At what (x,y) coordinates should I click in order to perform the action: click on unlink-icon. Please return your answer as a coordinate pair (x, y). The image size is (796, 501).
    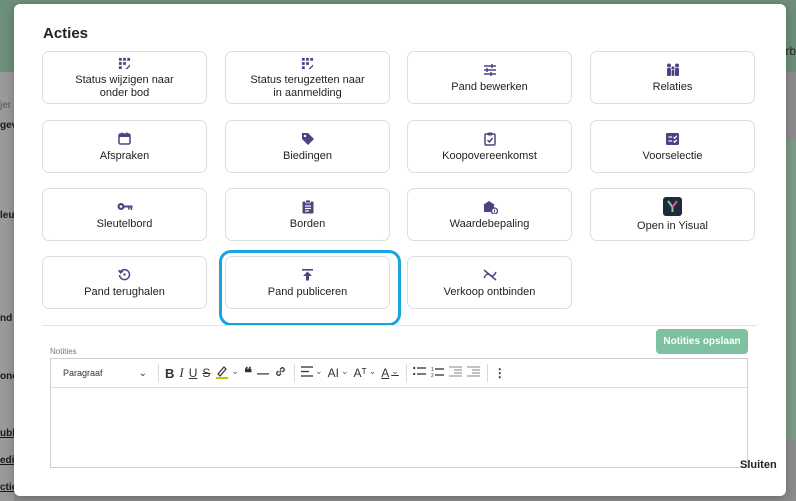
    Looking at the image, I should click on (490, 275).